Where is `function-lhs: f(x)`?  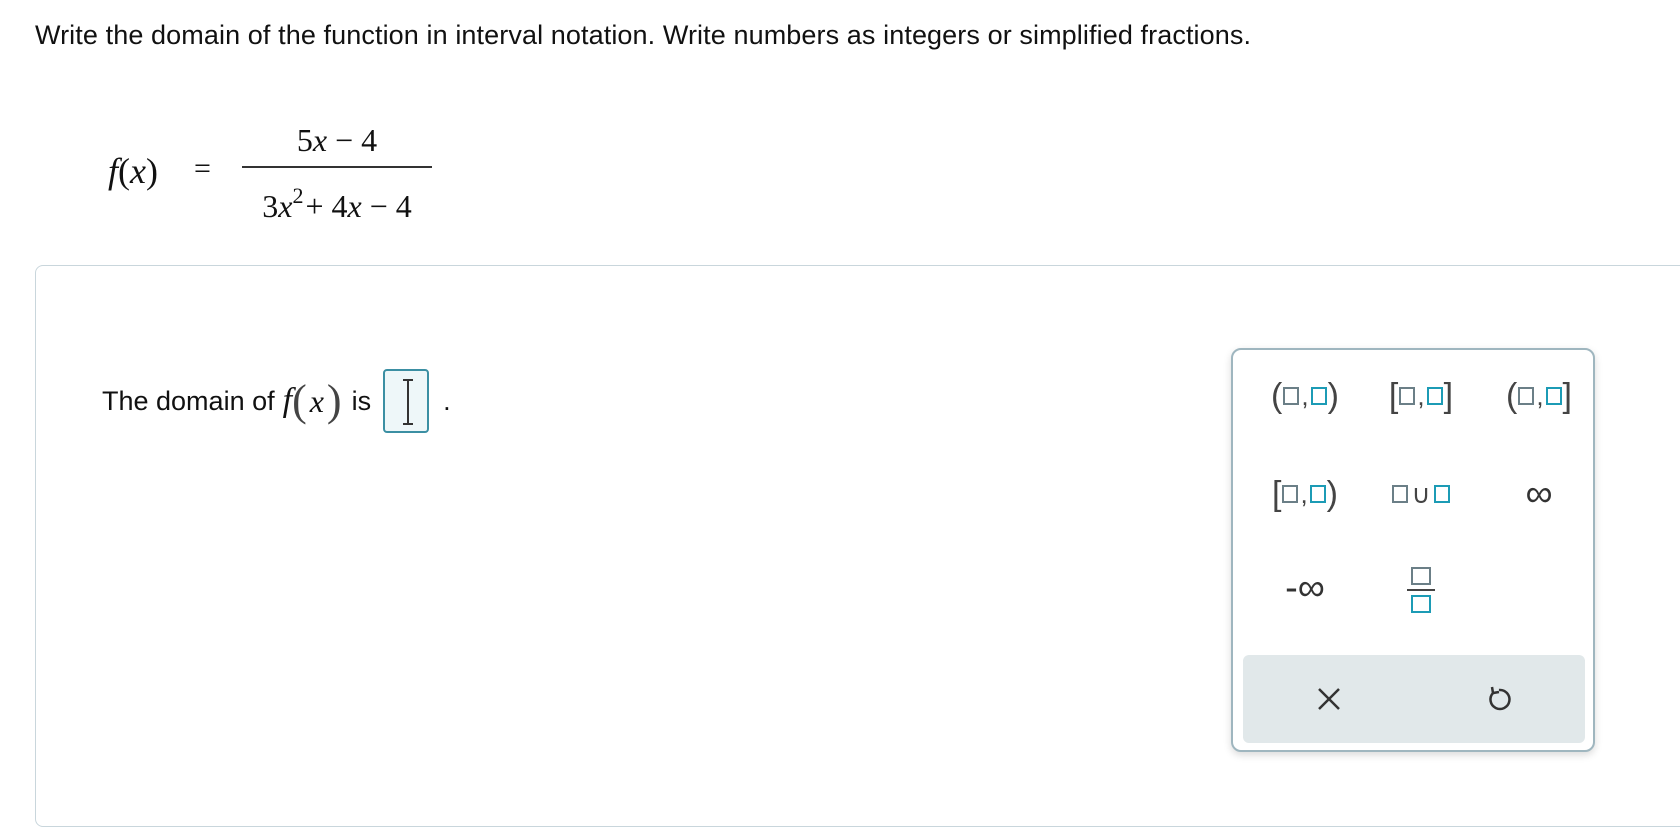
function-lhs: f(x) is located at coordinates (133, 171).